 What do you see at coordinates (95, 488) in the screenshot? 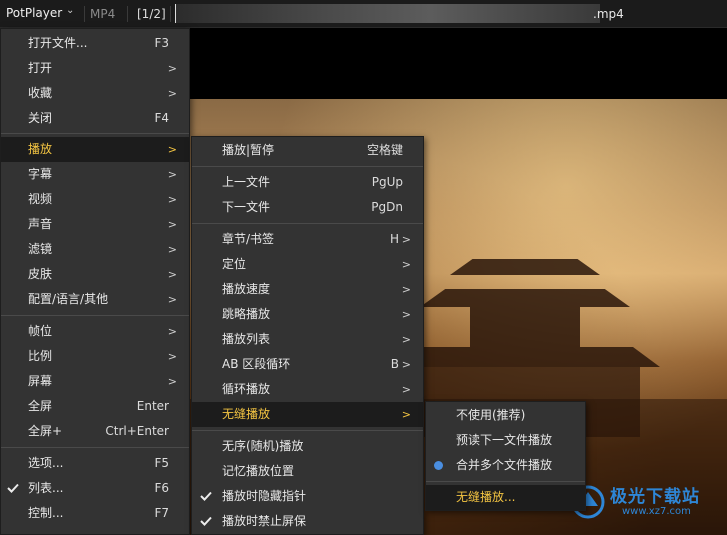
I see `main-menu-item-17: 列表... F6` at bounding box center [95, 488].